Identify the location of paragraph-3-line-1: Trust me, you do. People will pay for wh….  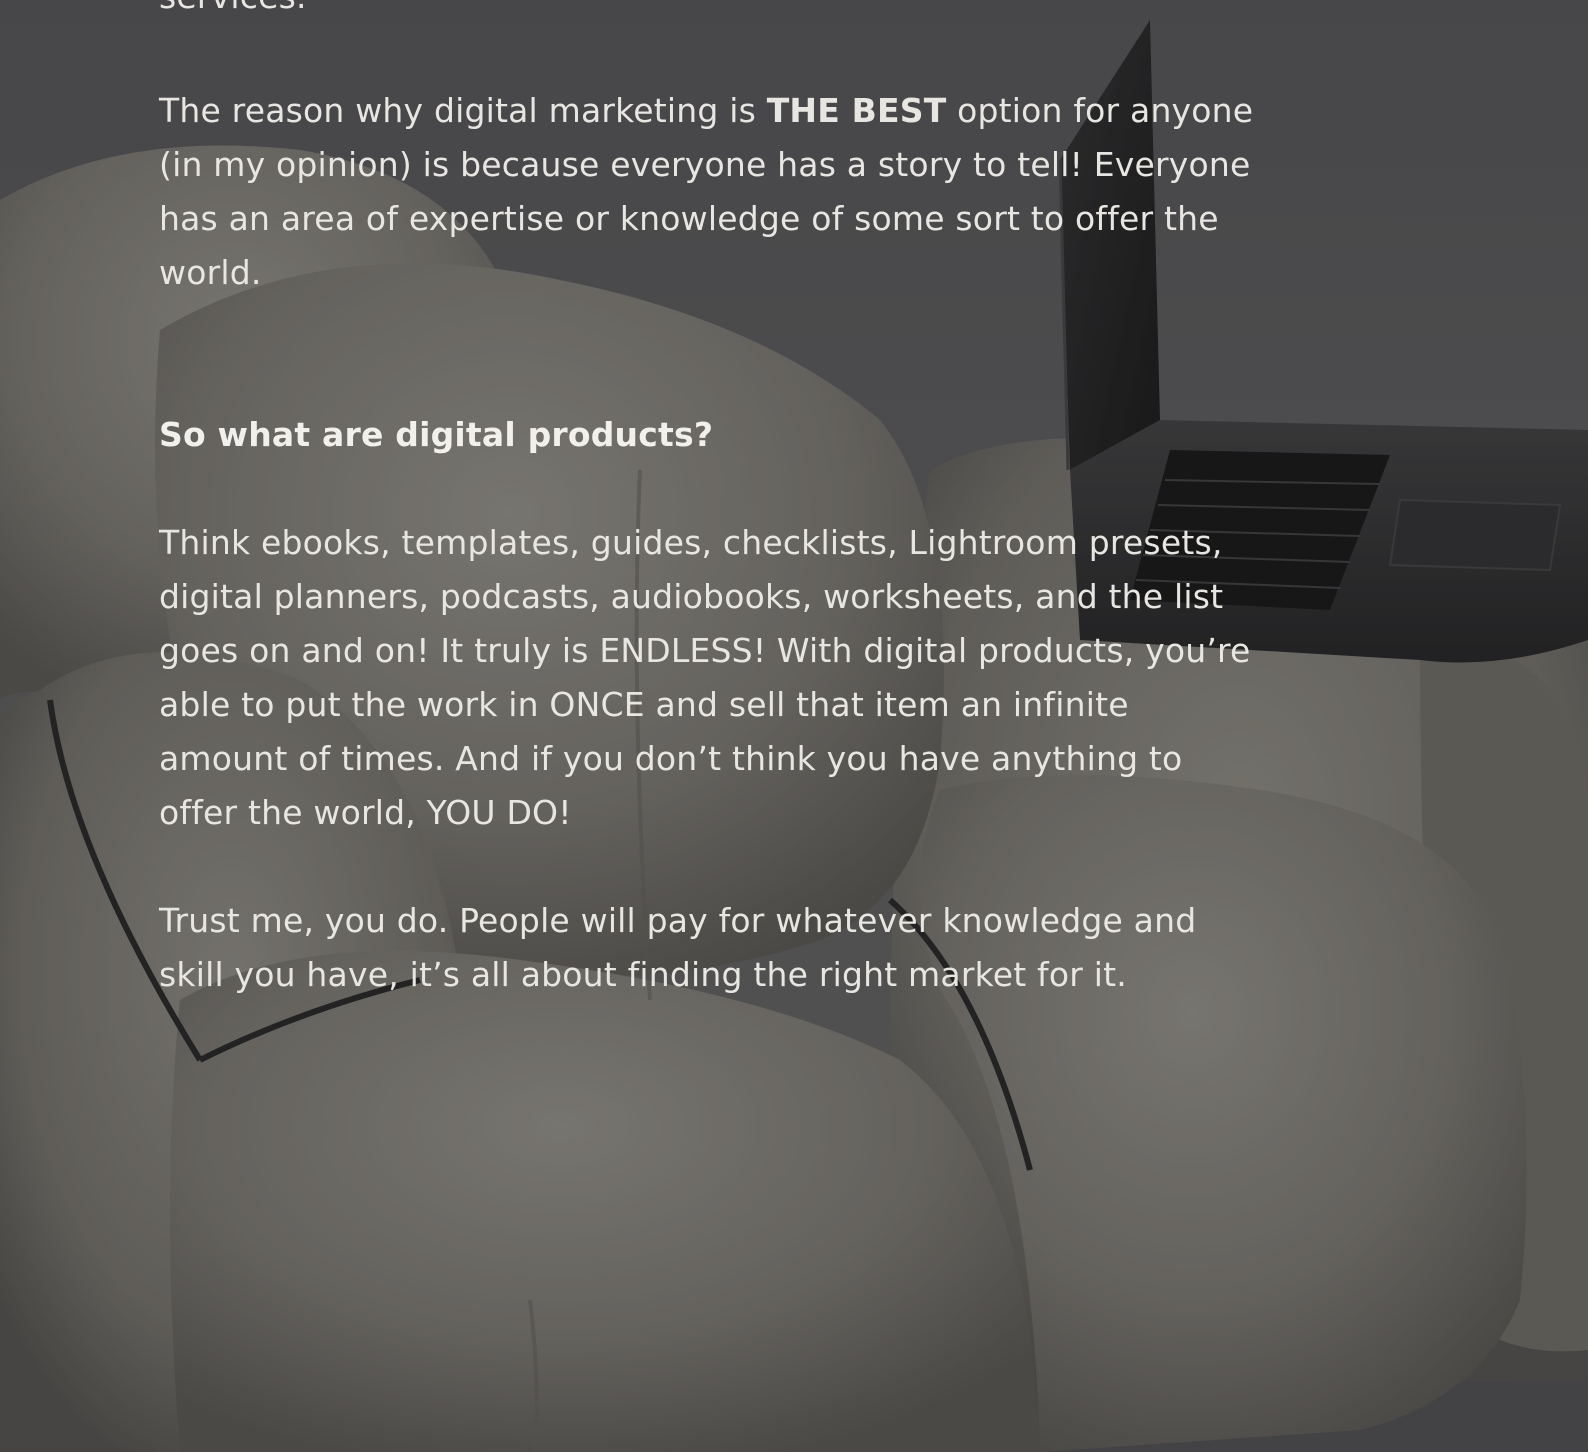
(678, 920).